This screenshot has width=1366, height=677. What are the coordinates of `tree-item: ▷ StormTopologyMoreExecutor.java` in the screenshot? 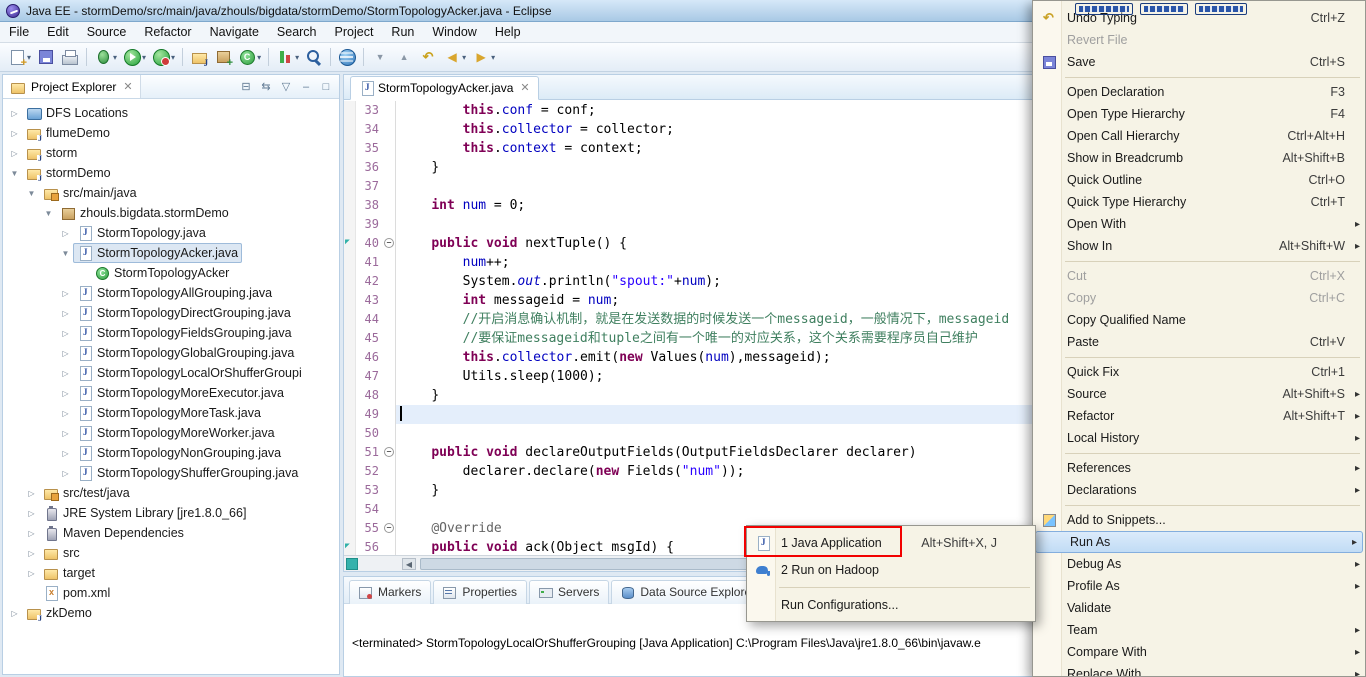 It's located at (171, 393).